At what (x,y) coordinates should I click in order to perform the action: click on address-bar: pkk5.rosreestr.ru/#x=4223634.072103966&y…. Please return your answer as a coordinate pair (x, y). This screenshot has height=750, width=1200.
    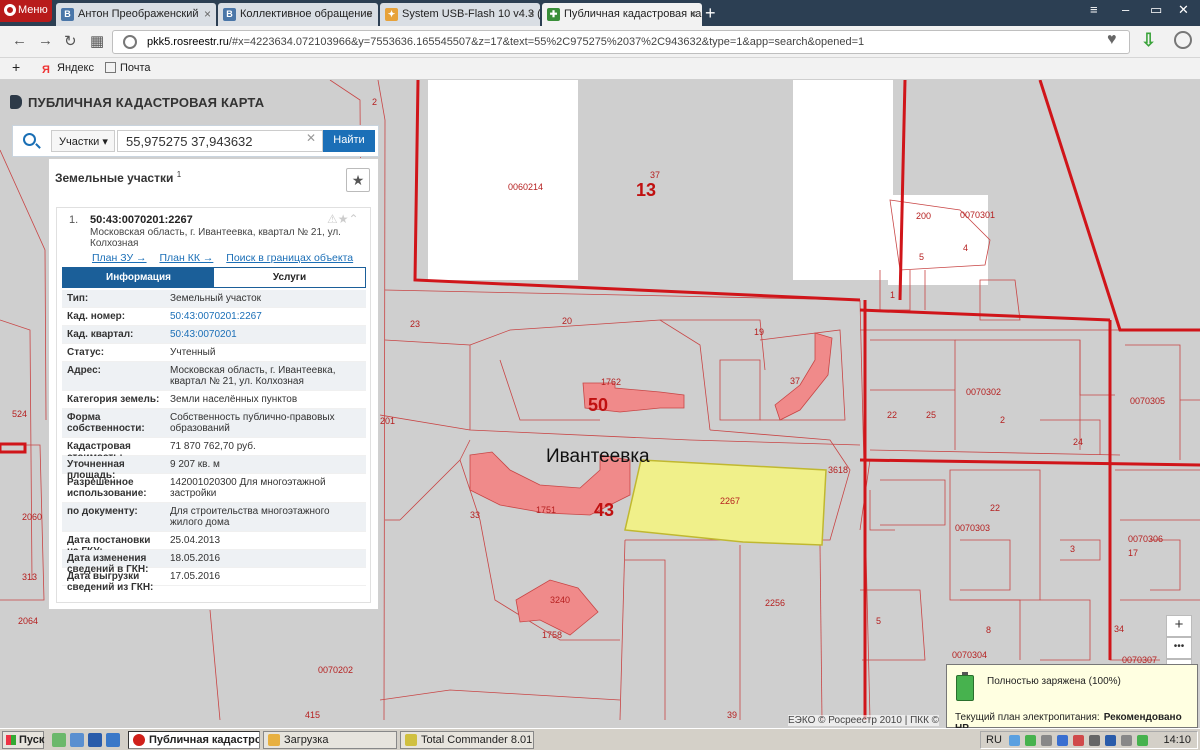
    Looking at the image, I should click on (621, 42).